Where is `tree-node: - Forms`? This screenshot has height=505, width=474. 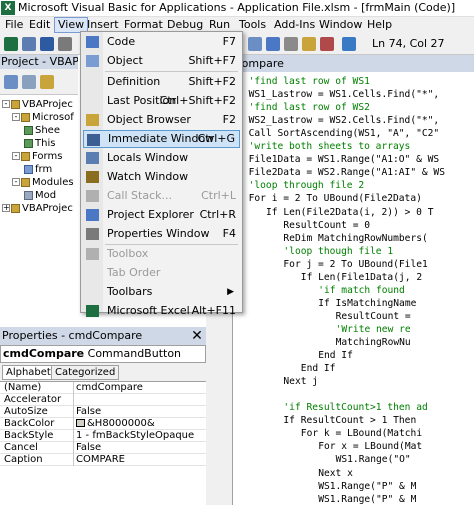 tree-node: - Forms is located at coordinates (37, 156).